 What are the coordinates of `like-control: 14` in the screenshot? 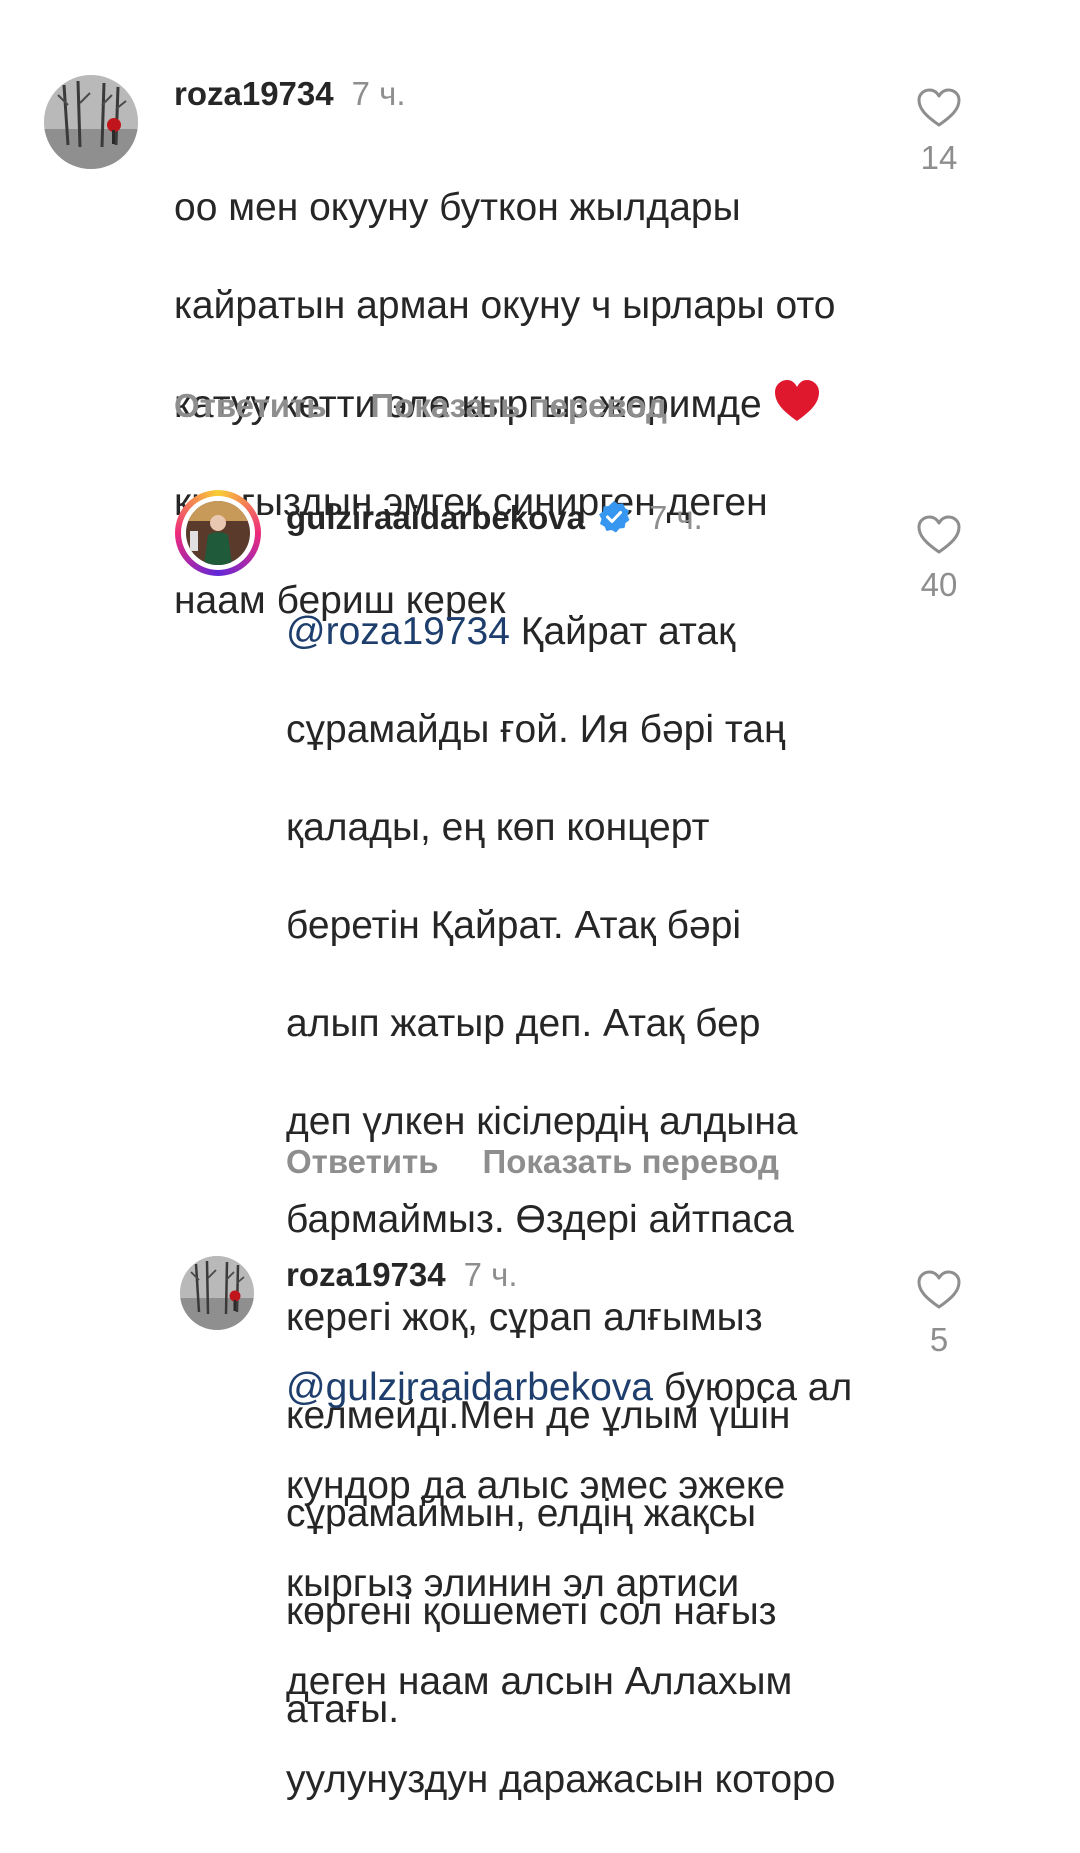 It's located at (939, 133).